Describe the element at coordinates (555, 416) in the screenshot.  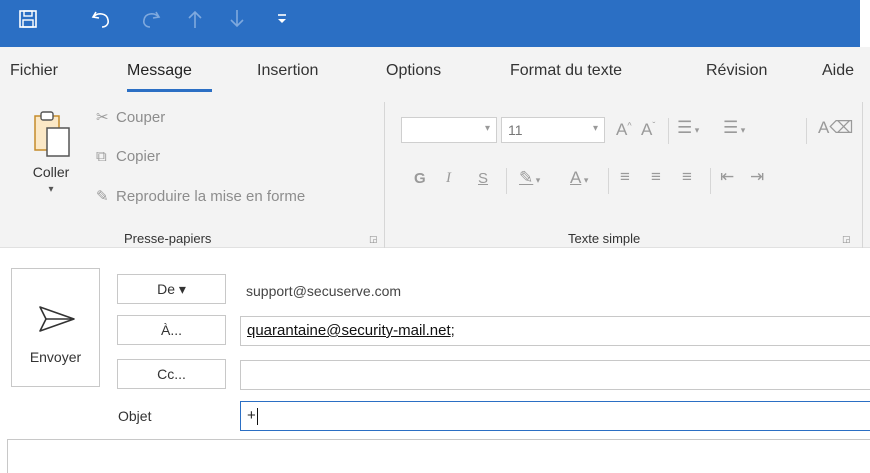
I see `subject-field: +` at that location.